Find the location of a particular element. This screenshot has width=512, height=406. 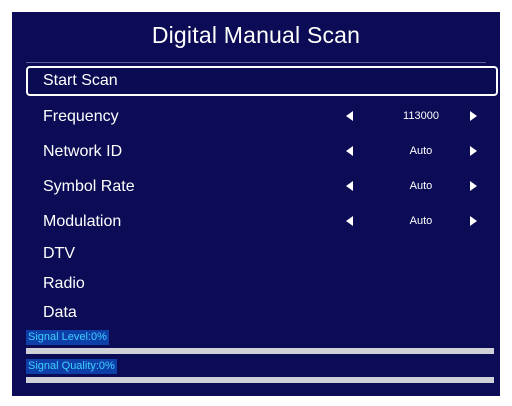

radio-row: Radio is located at coordinates (262, 284).